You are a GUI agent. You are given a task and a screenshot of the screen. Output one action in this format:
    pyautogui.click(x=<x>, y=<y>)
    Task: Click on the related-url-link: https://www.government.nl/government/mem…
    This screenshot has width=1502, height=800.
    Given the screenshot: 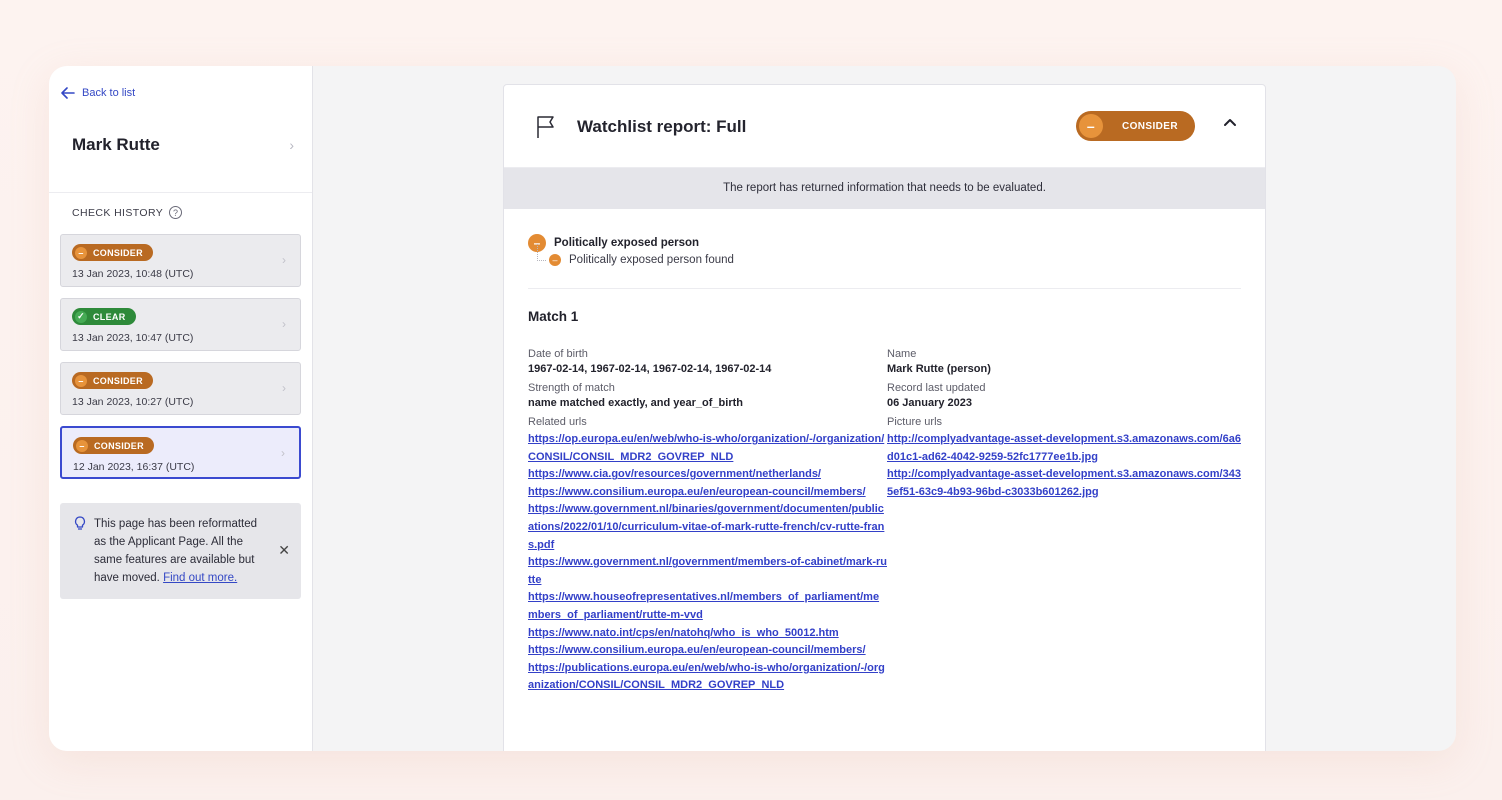 What is the action you would take?
    pyautogui.click(x=707, y=571)
    